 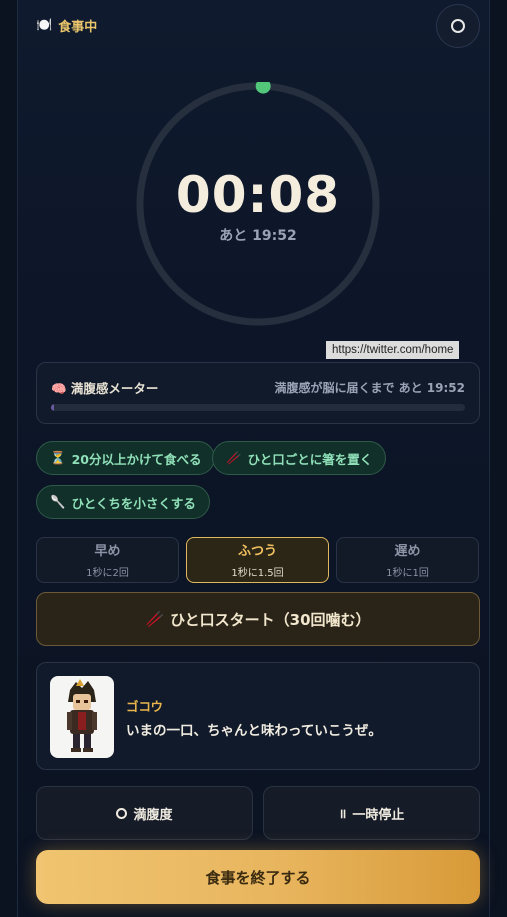 I want to click on avatar, so click(x=82, y=717).